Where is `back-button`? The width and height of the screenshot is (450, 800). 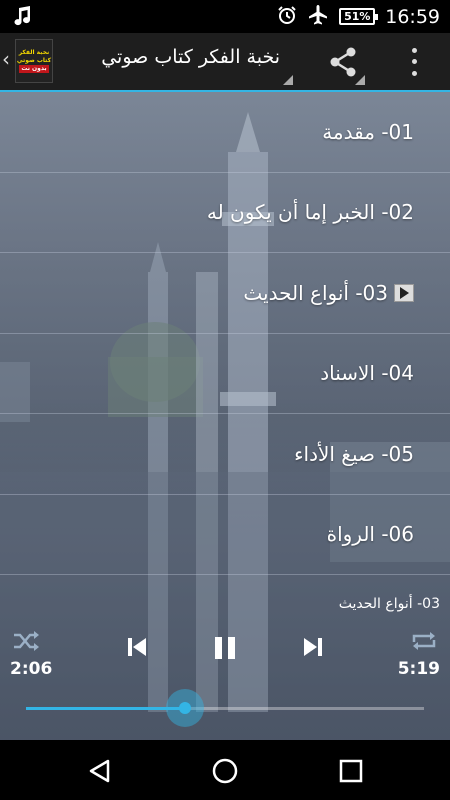 back-button is located at coordinates (100, 771).